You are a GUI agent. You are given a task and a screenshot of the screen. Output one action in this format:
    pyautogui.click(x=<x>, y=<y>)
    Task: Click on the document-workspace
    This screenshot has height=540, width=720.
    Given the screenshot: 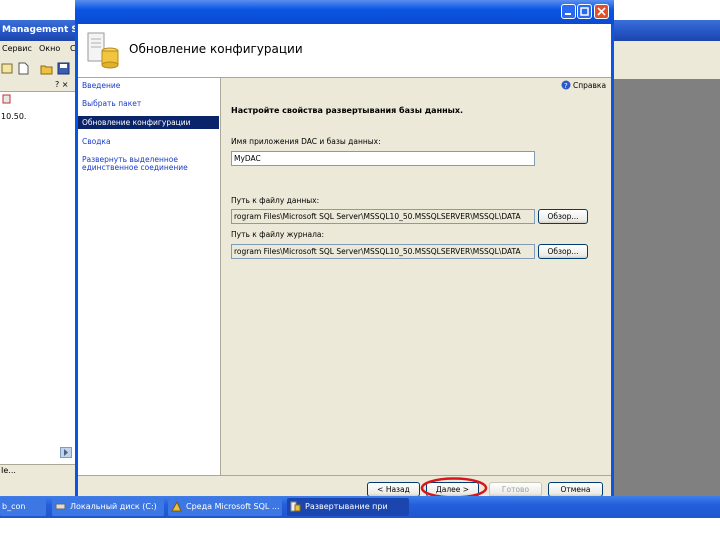 What is the action you would take?
    pyautogui.click(x=667, y=287)
    